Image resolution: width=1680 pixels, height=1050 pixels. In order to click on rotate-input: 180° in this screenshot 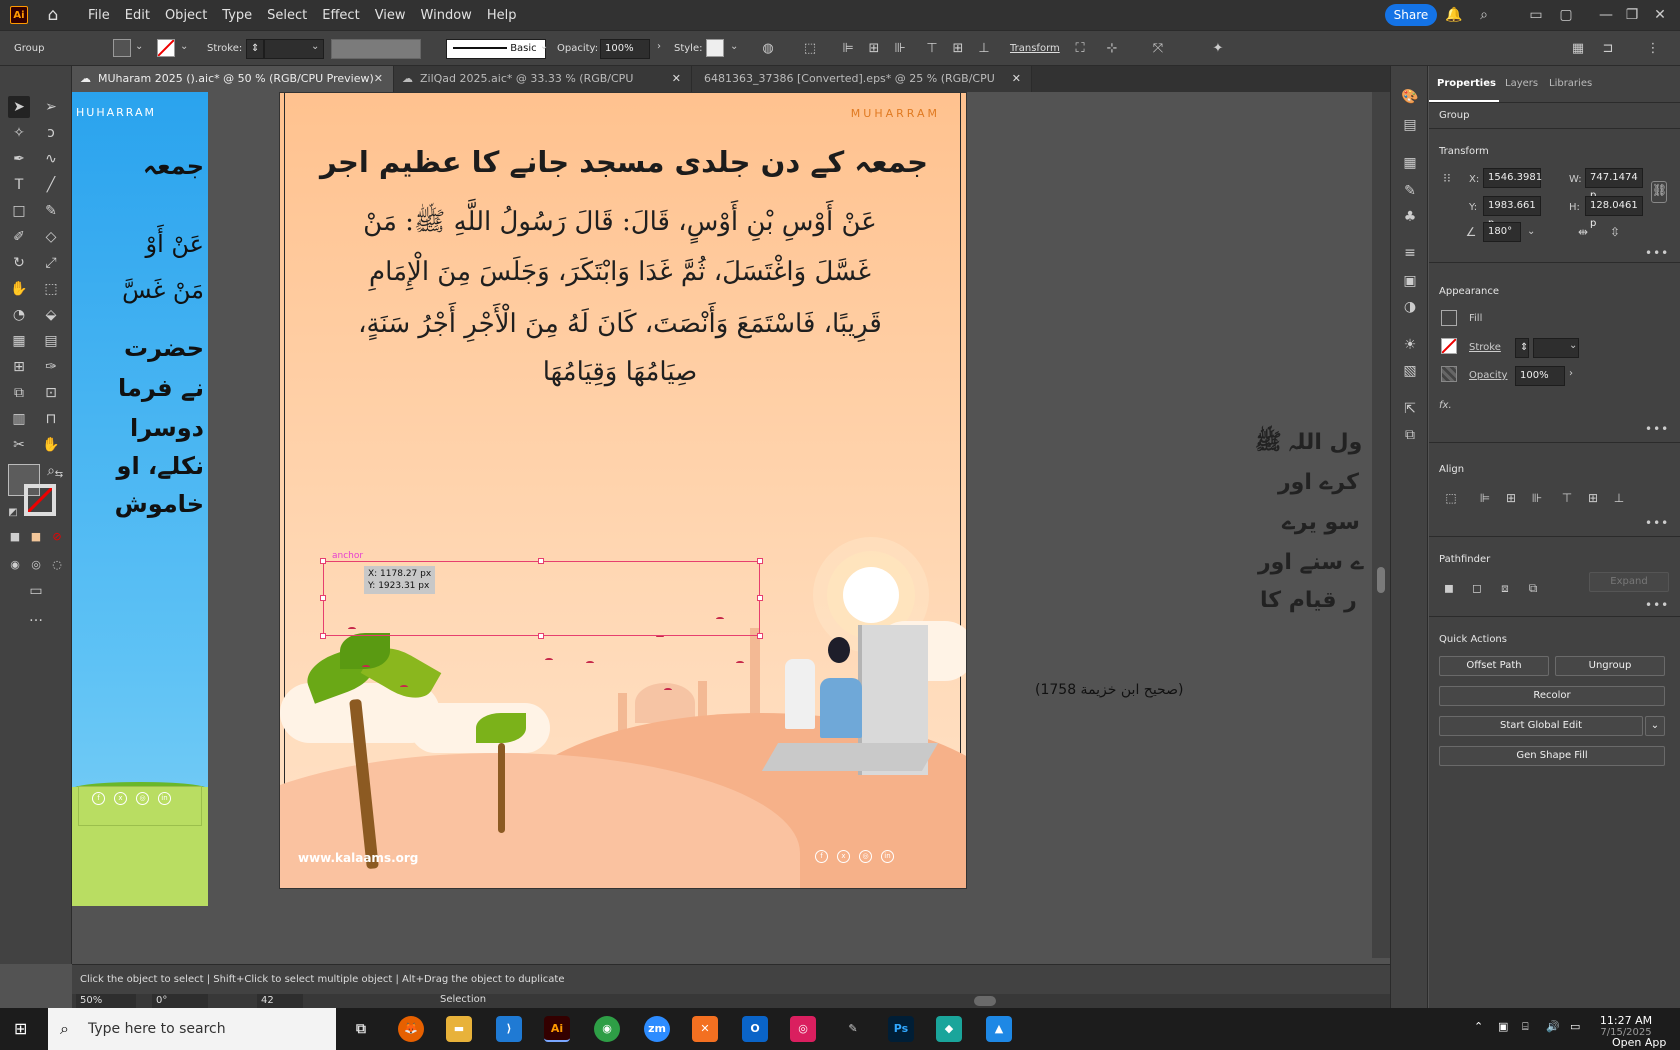, I will do `click(1502, 232)`.